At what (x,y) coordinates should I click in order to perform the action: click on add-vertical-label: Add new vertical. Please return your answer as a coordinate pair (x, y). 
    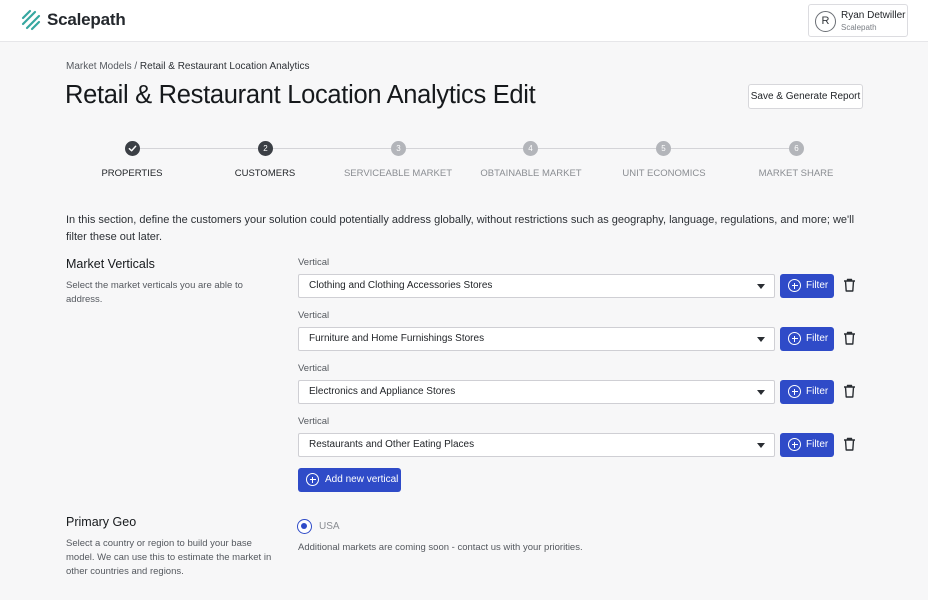
    Looking at the image, I should click on (362, 479).